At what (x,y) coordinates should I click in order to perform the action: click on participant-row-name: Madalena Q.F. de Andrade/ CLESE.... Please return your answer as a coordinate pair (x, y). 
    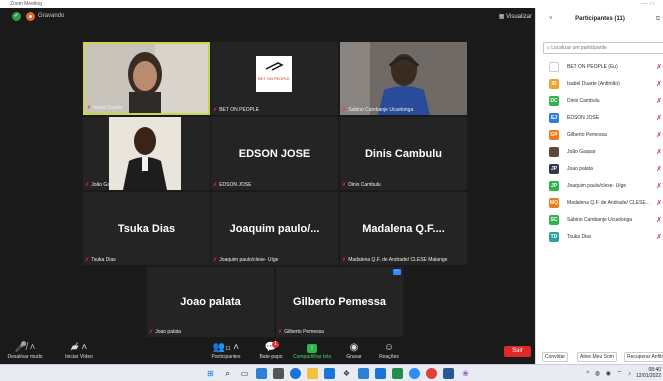
    Looking at the image, I should click on (608, 203).